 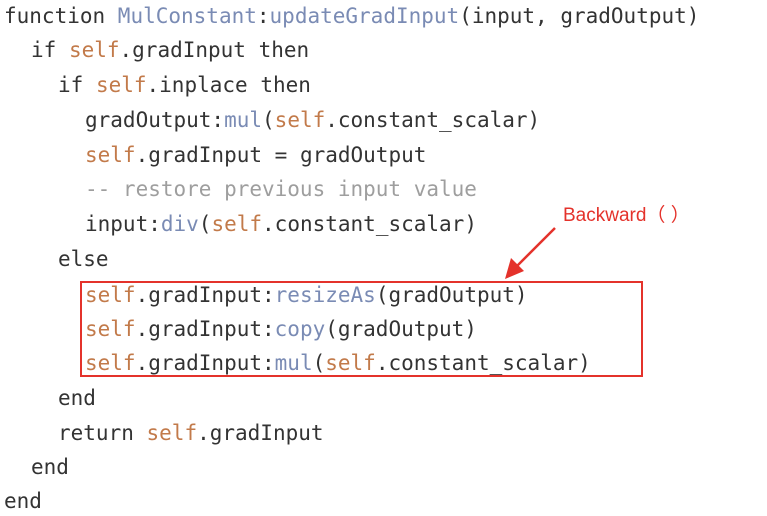 What do you see at coordinates (61, 16) in the screenshot?
I see `keyword-function: function` at bounding box center [61, 16].